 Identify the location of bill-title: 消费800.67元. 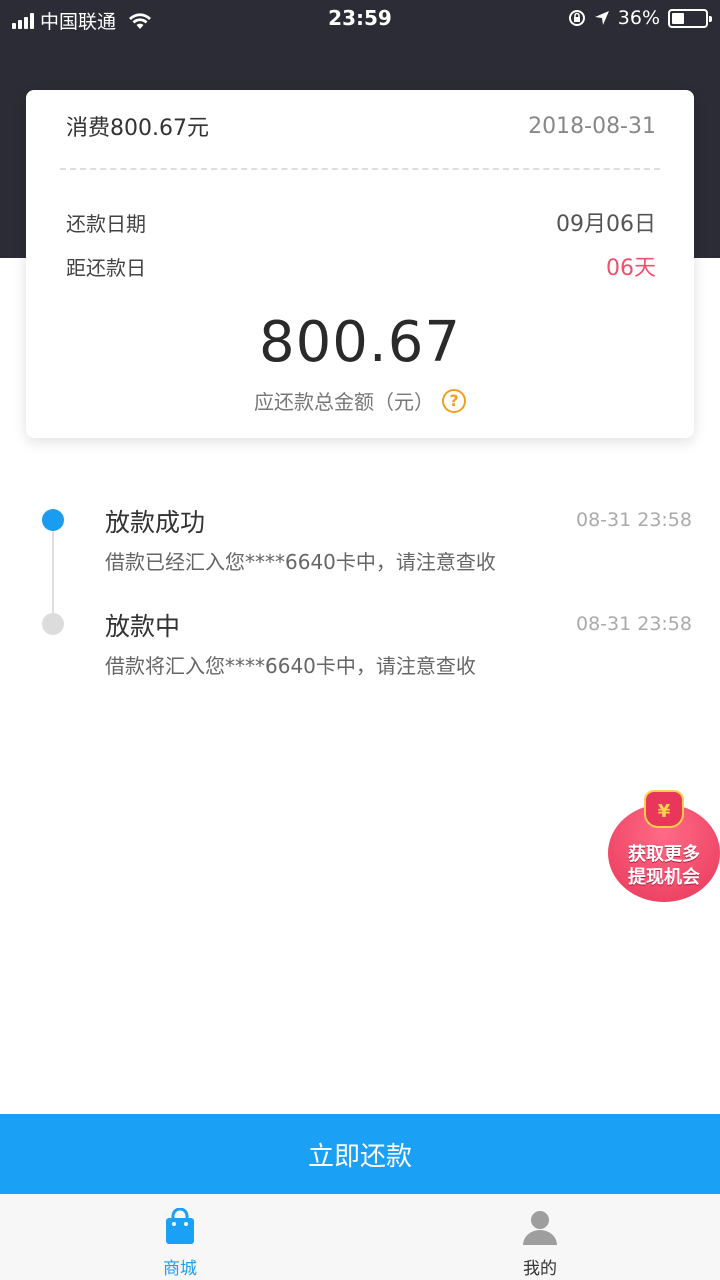
(137, 128).